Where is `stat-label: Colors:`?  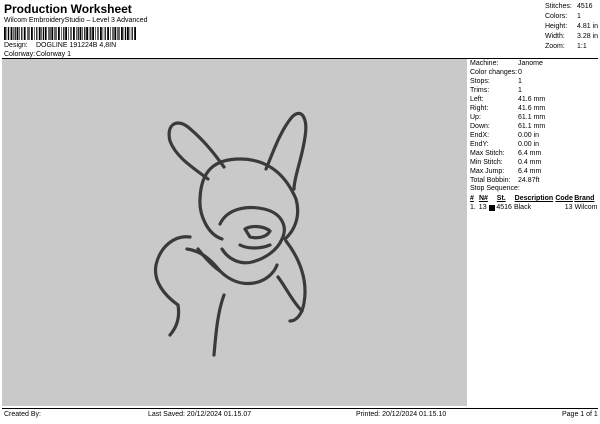
stat-label: Colors: is located at coordinates (556, 16).